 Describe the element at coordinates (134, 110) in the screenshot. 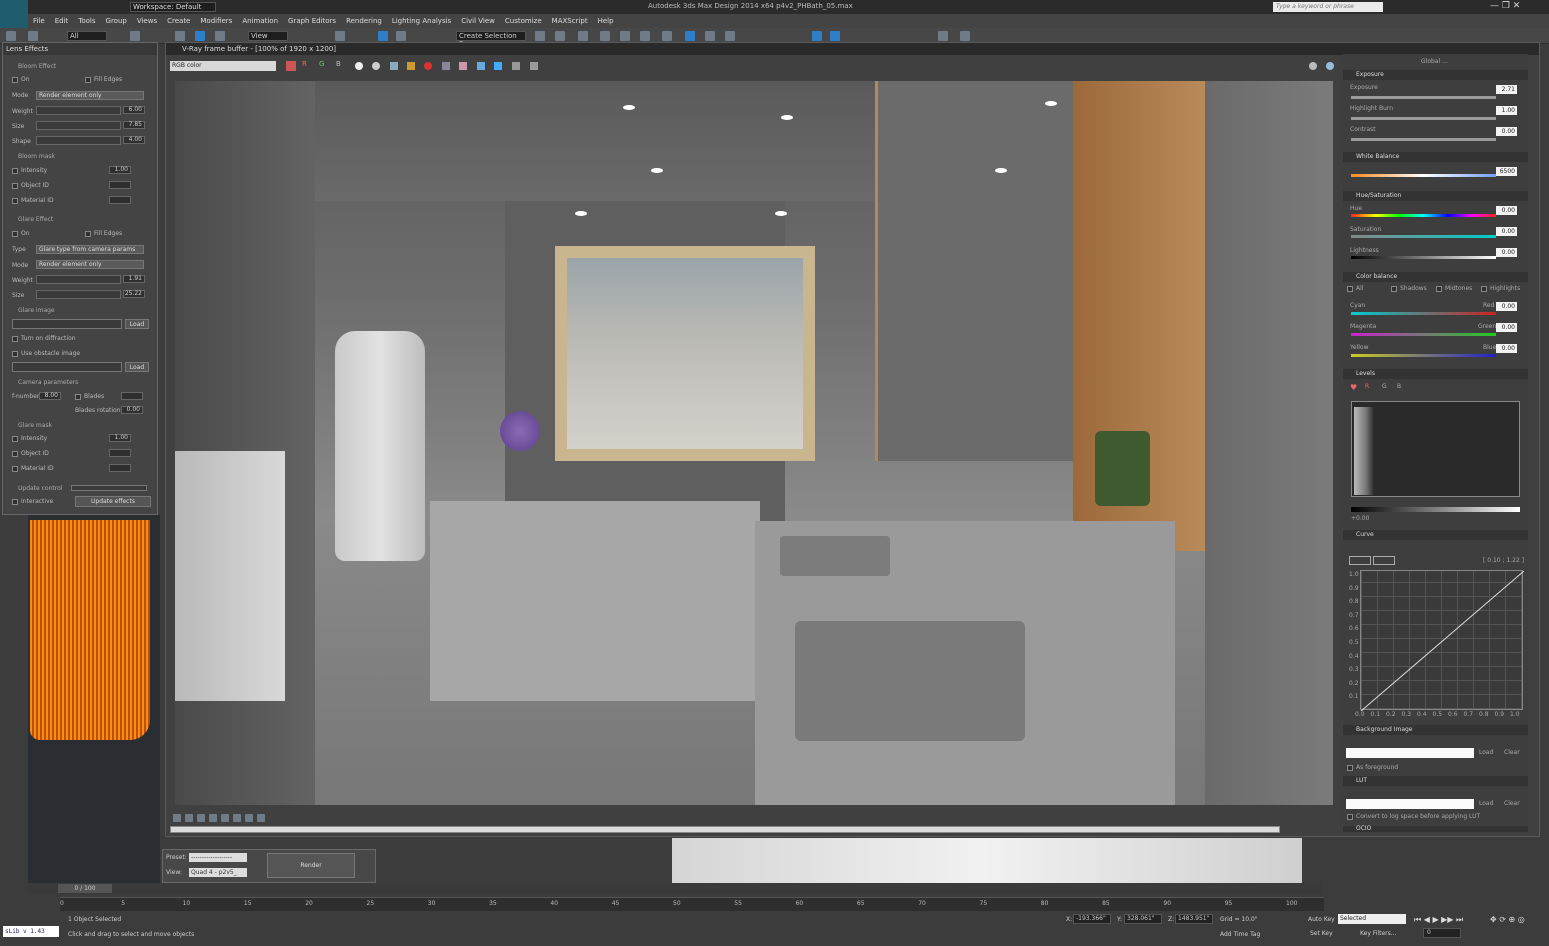

I see `bloom-weight-value: 6.00` at that location.